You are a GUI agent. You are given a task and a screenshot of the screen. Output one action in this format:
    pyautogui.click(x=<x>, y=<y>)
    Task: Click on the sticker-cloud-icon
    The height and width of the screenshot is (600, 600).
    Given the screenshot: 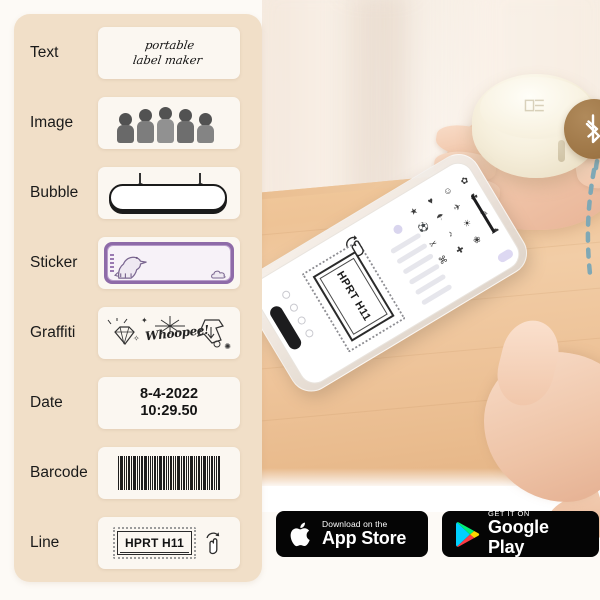 What is the action you would take?
    pyautogui.click(x=218, y=274)
    